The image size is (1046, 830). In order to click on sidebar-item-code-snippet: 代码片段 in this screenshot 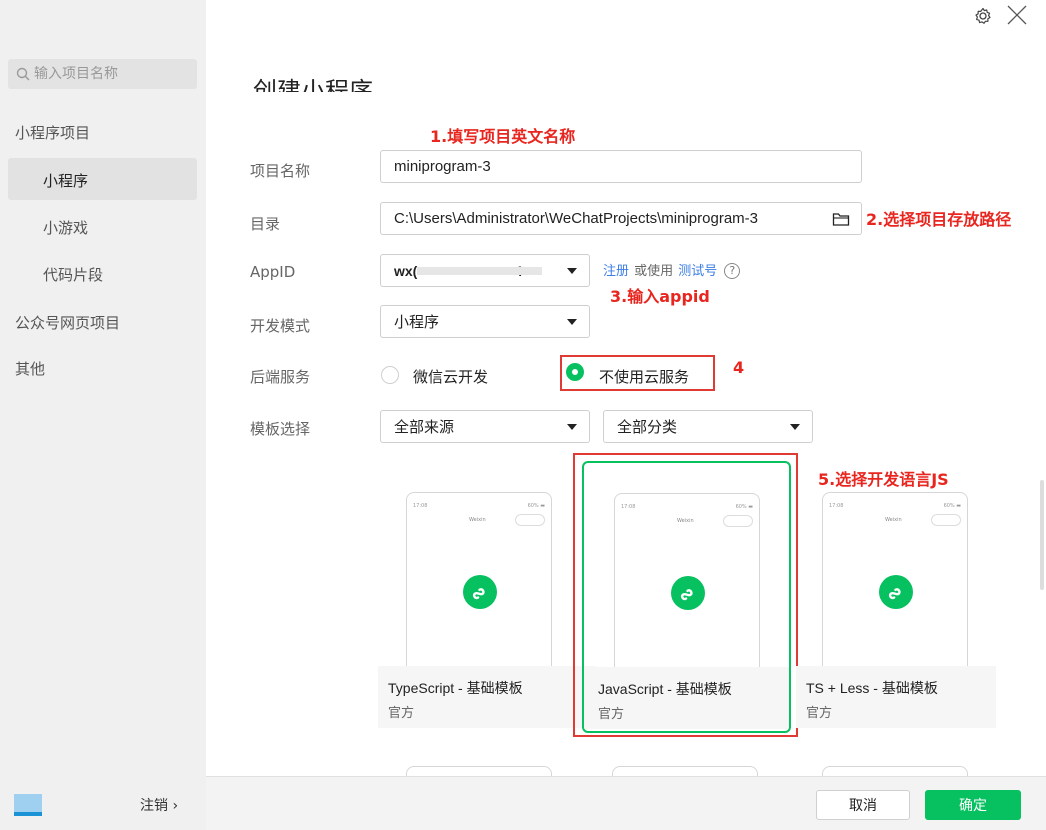, I will do `click(73, 274)`.